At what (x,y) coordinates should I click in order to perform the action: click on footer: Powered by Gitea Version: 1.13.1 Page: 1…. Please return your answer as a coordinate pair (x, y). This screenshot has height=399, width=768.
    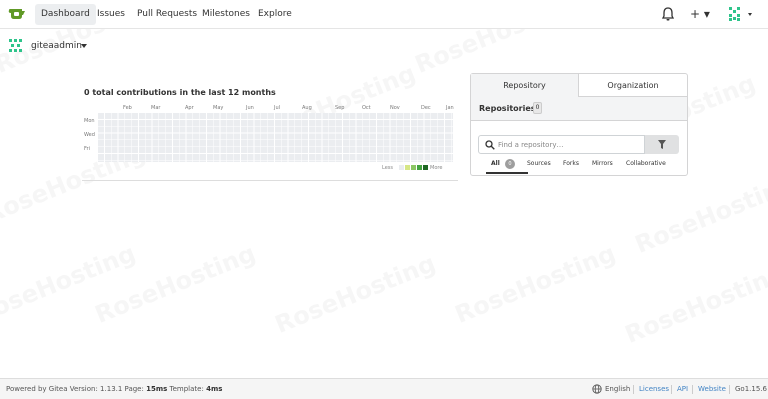
    Looking at the image, I should click on (384, 388).